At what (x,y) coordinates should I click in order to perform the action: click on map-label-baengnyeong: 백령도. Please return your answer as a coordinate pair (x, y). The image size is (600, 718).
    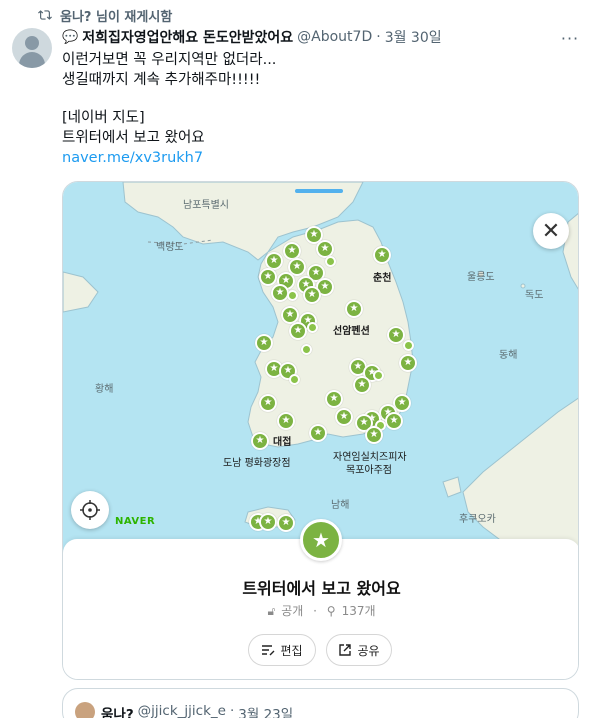
    Looking at the image, I should click on (170, 247).